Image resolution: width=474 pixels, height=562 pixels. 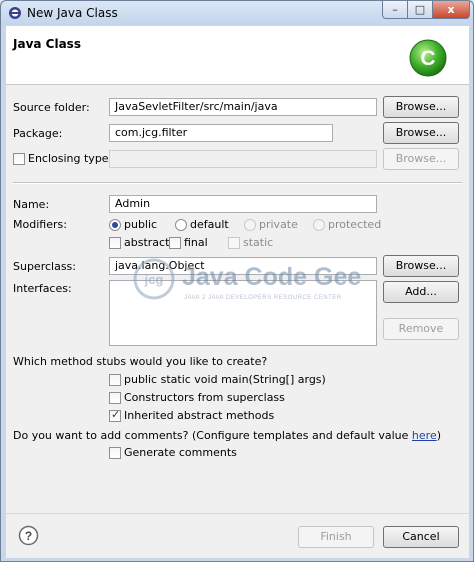 What do you see at coordinates (243, 107) in the screenshot?
I see `source-folder-input: JavaSevletFilter/src/main/java` at bounding box center [243, 107].